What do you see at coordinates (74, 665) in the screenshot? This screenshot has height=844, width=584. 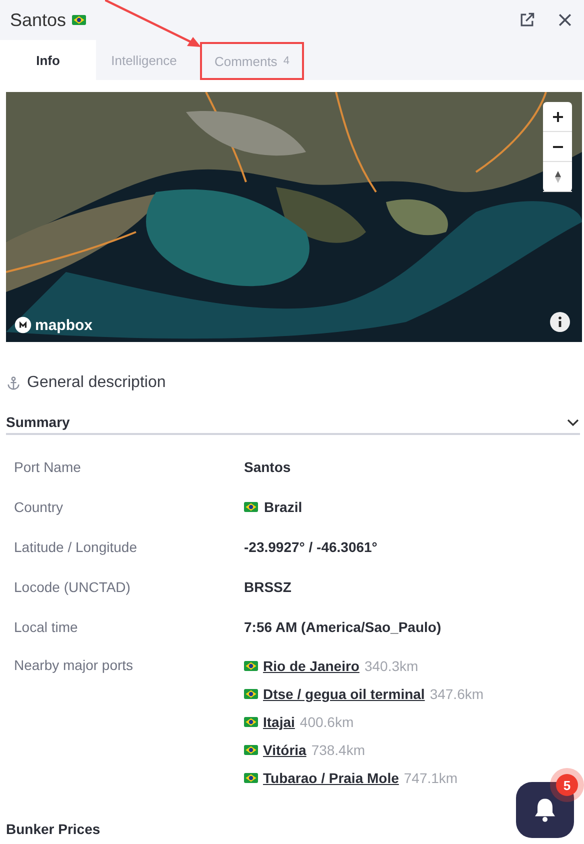 I see `field-label: Nearby major ports` at bounding box center [74, 665].